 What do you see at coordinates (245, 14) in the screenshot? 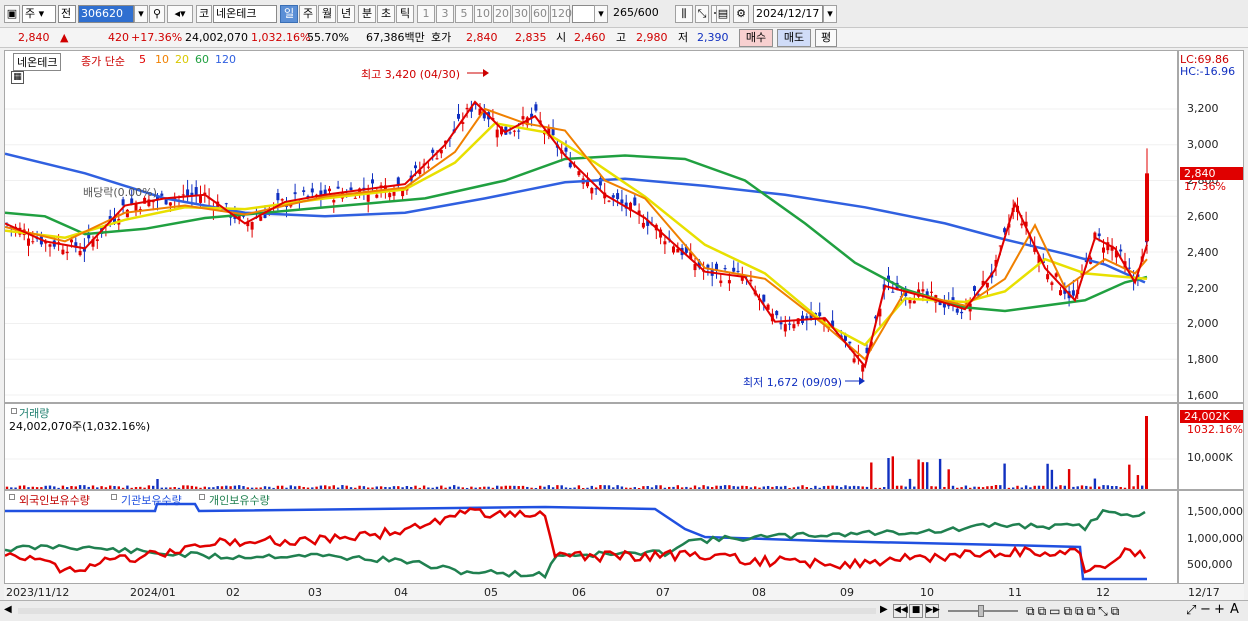
I see `stock-name-field: 네온테크` at bounding box center [245, 14].